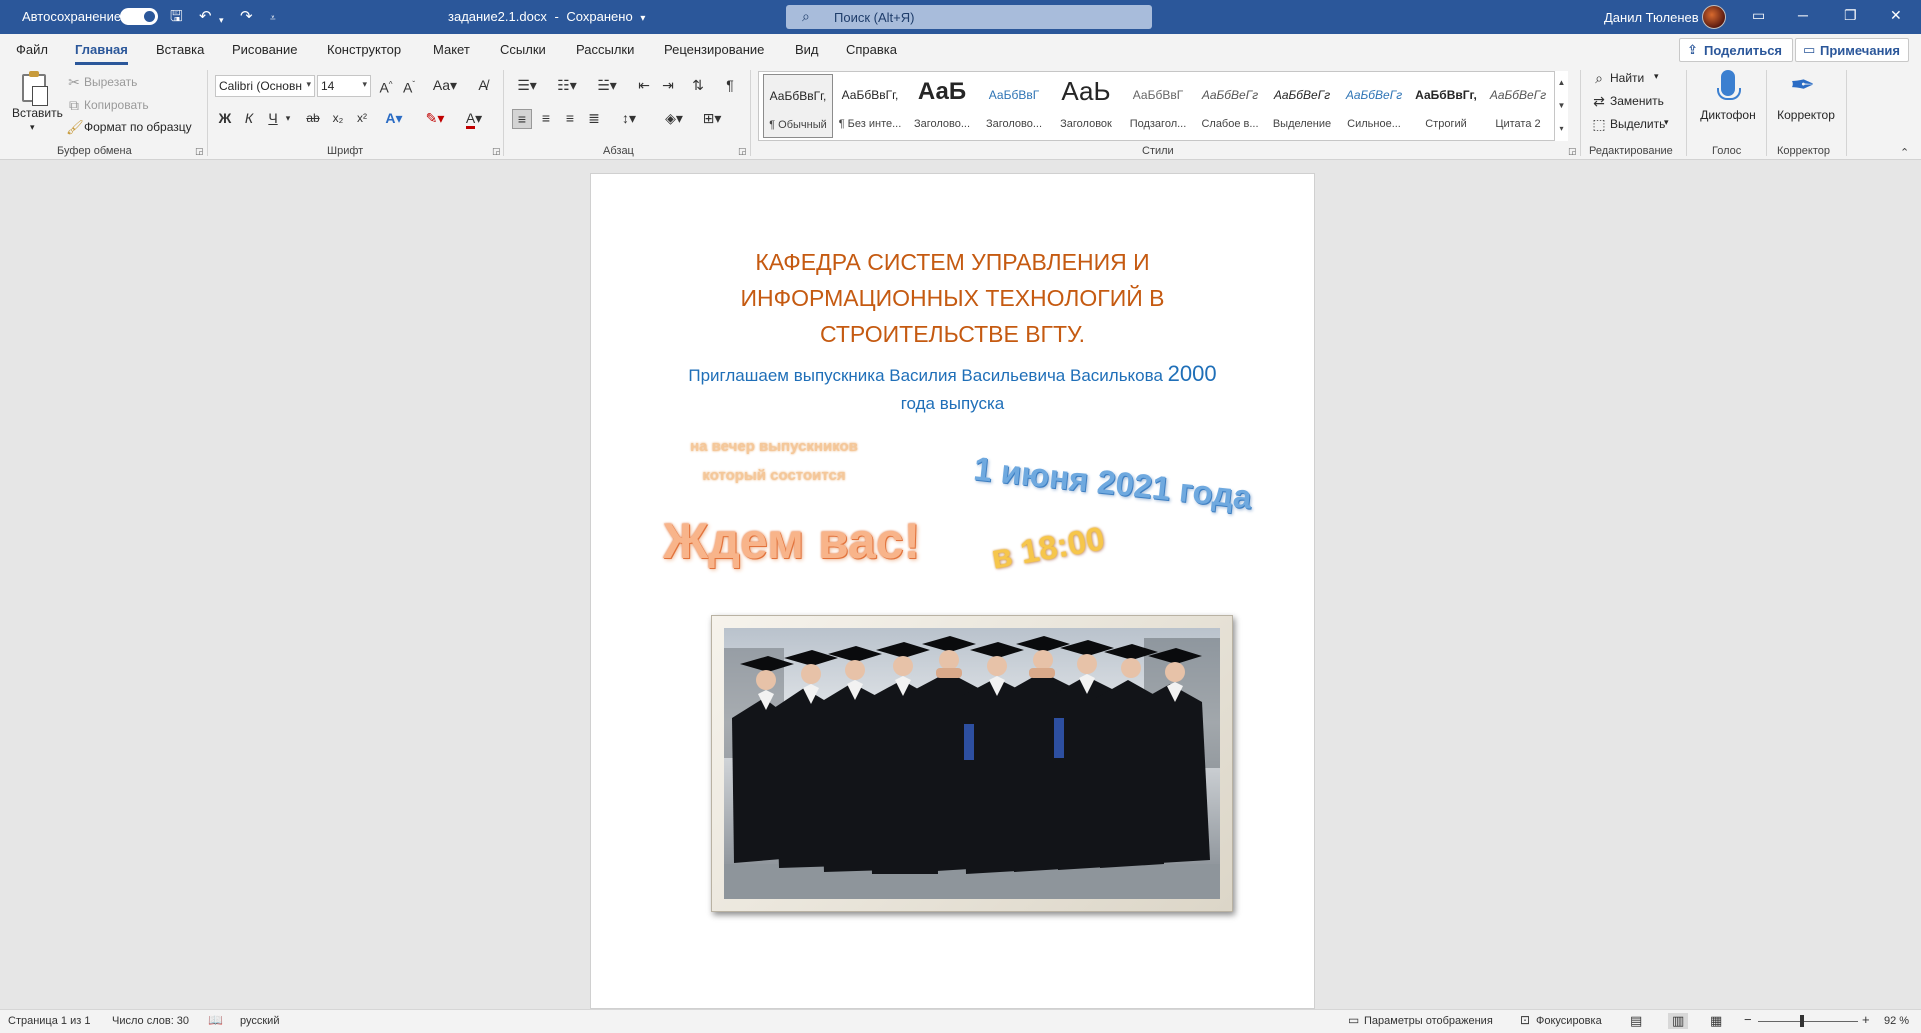 This screenshot has width=1921, height=1033. Describe the element at coordinates (246, 17) in the screenshot. I see `redo-icon: ↷` at that location.